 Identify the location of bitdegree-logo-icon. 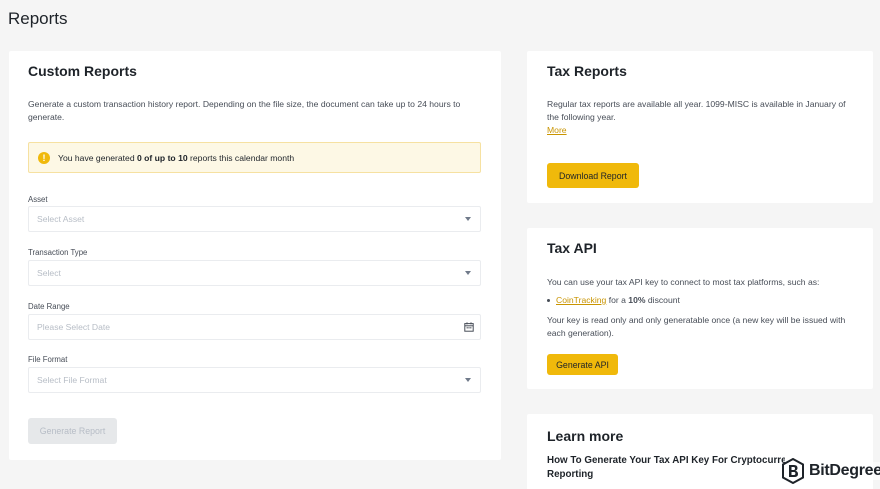
(793, 471).